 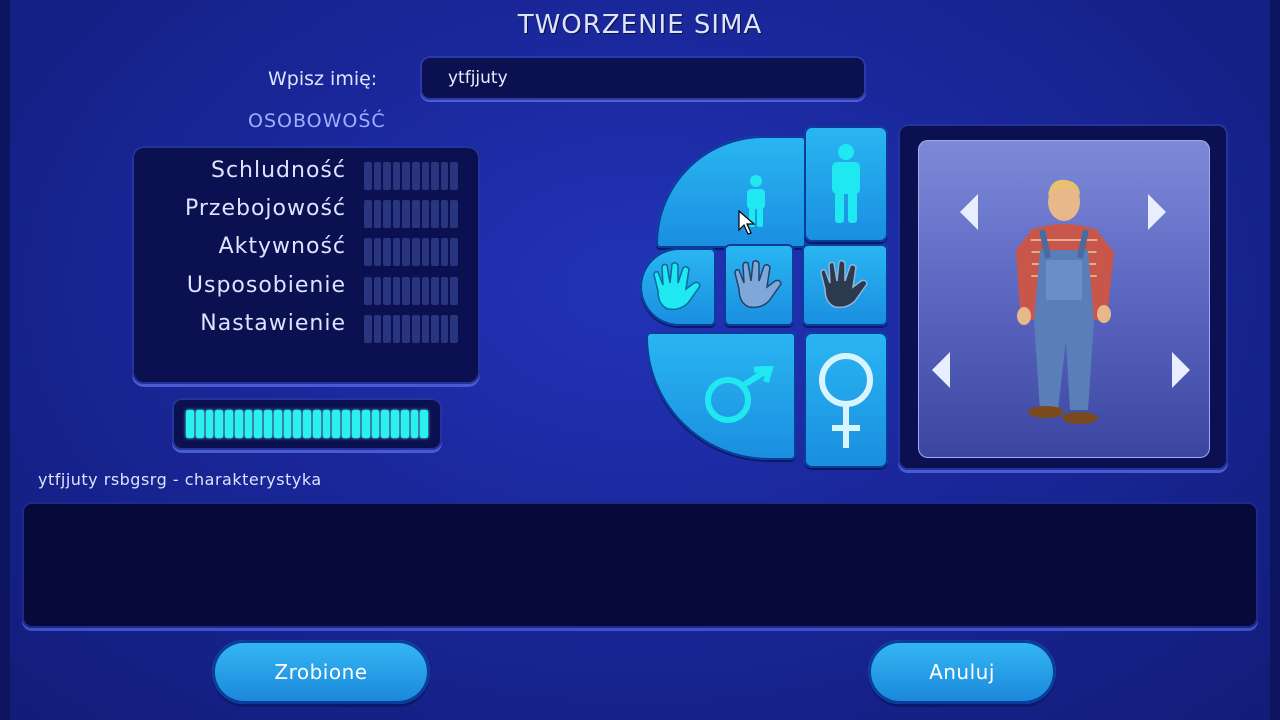 I want to click on personality-title: OSOBOWOŚĆ, so click(x=317, y=121).